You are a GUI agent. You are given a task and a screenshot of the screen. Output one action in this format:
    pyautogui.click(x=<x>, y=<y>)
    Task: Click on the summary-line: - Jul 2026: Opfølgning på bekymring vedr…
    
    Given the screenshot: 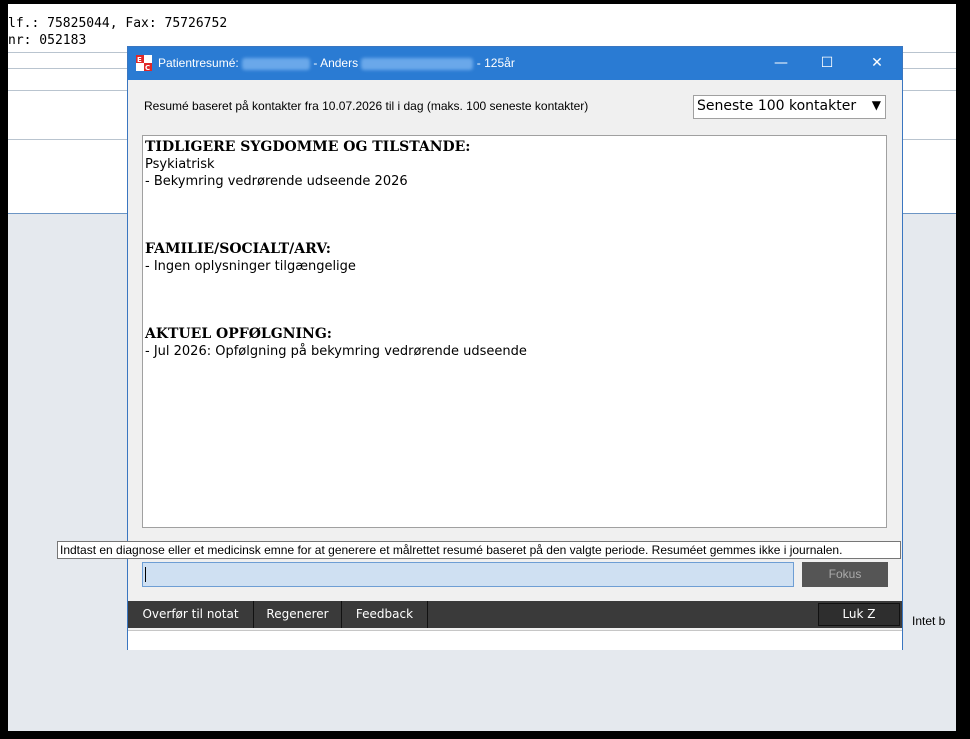 What is the action you would take?
    pyautogui.click(x=336, y=351)
    